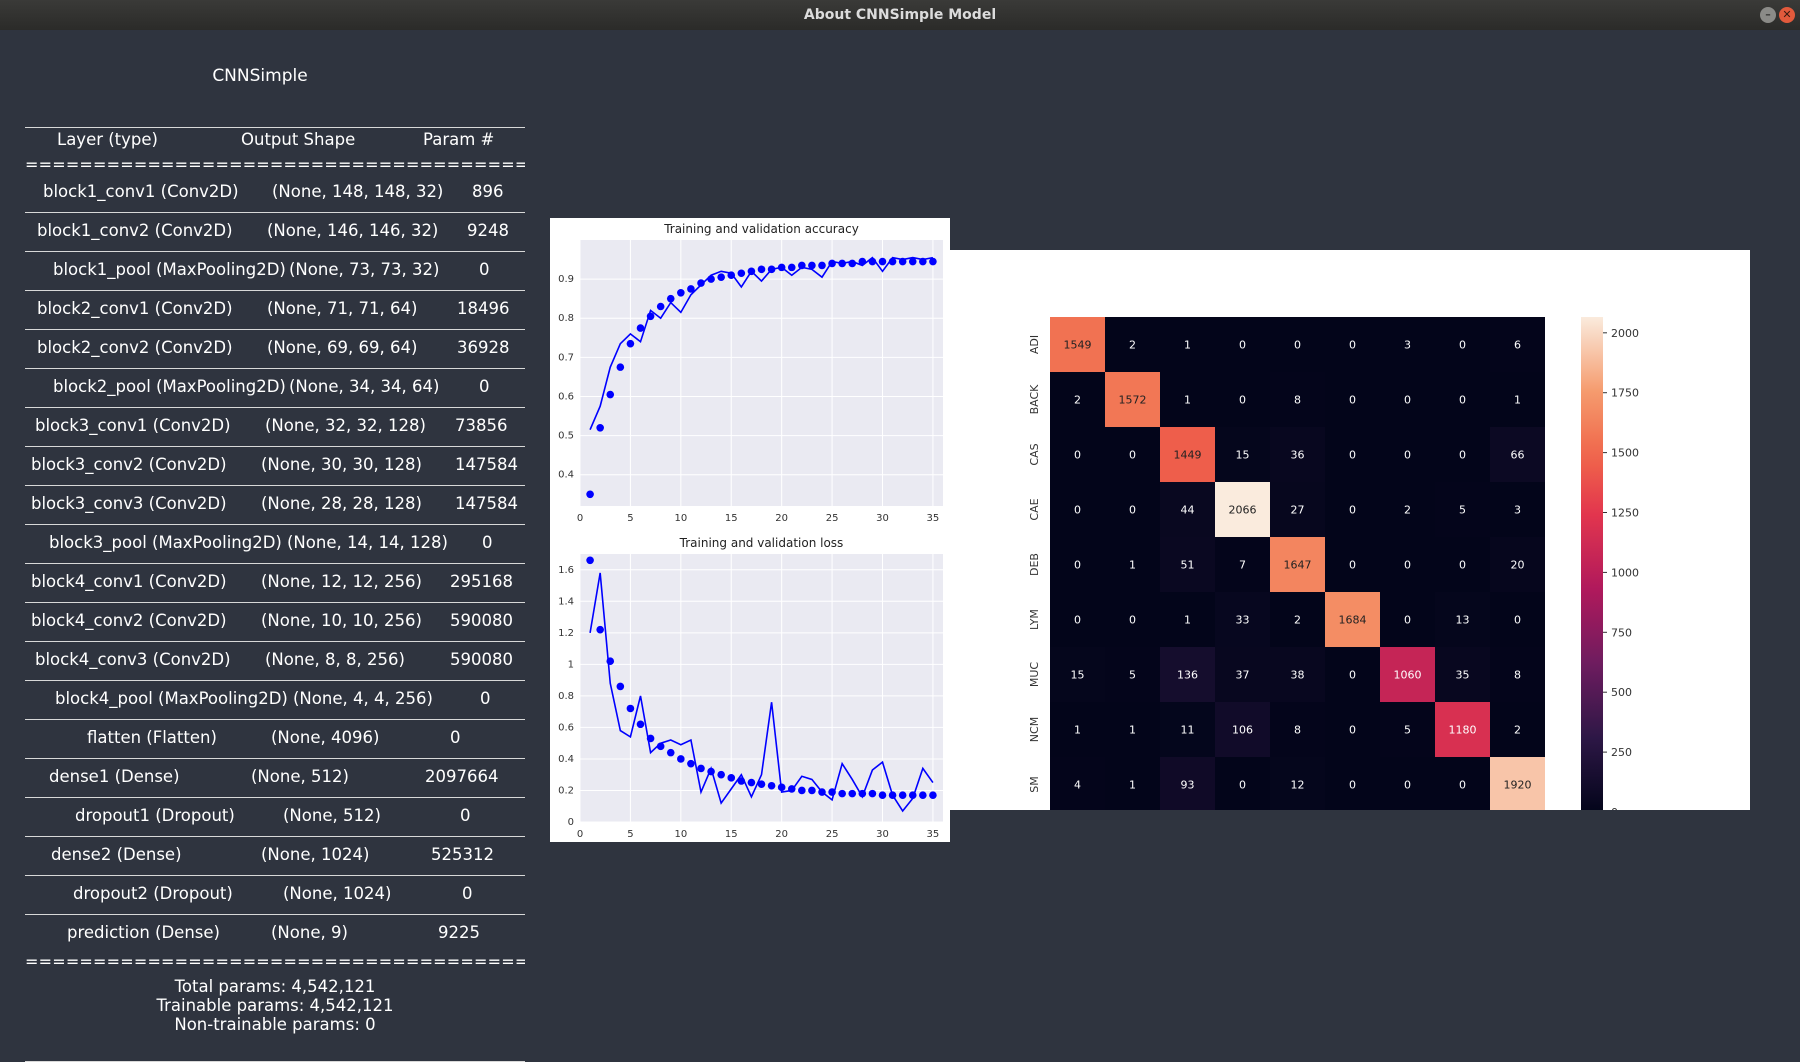 This screenshot has width=1800, height=1062. What do you see at coordinates (488, 230) in the screenshot?
I see `layer-param-count: 9248` at bounding box center [488, 230].